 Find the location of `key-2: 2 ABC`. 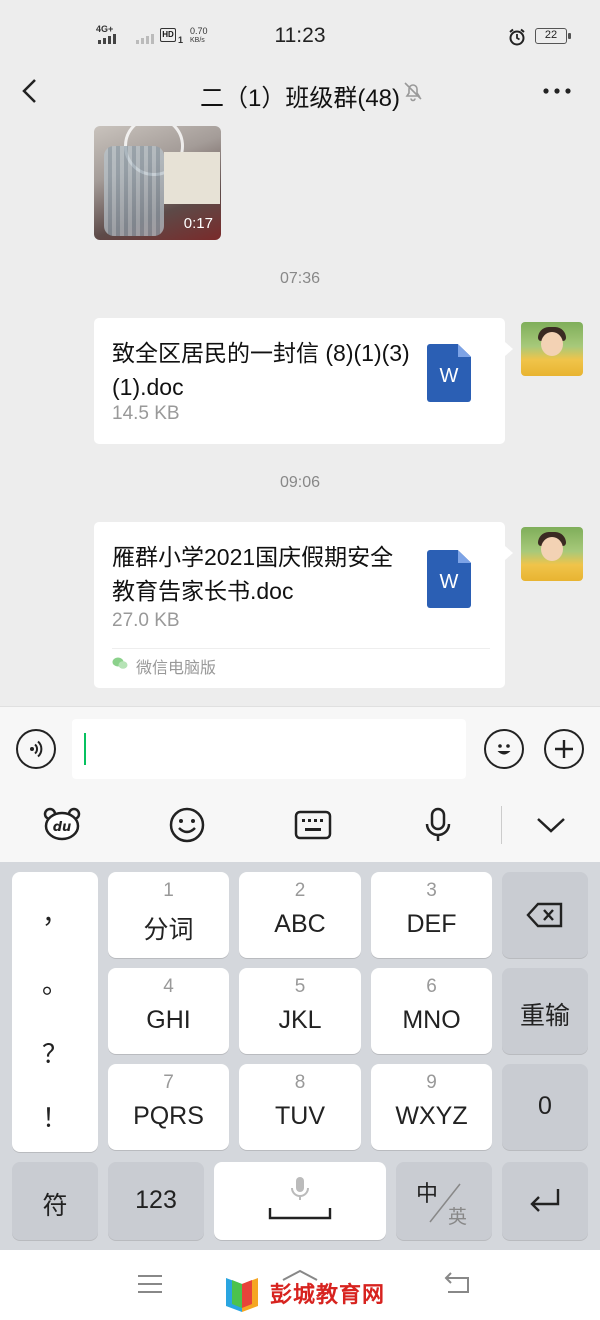

key-2: 2 ABC is located at coordinates (300, 915).